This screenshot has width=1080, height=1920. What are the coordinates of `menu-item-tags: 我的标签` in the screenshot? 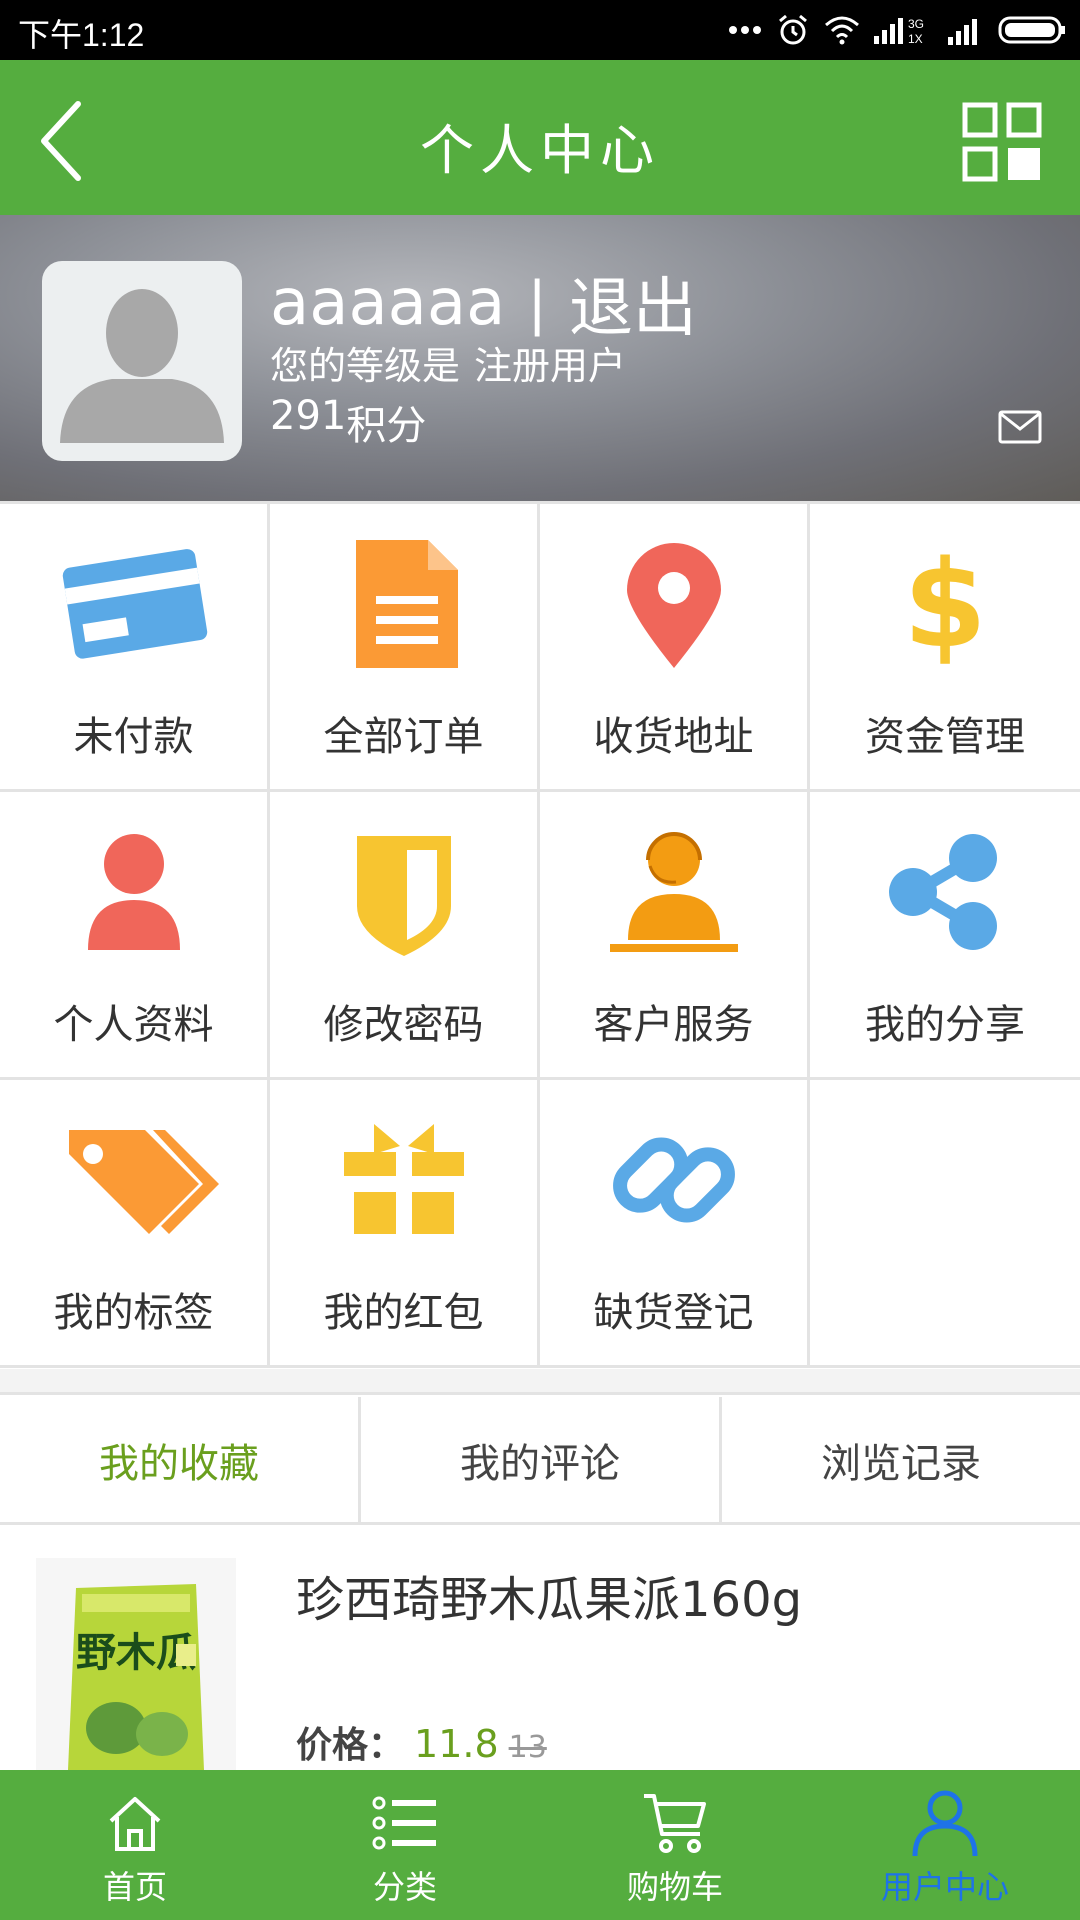 It's located at (135, 1224).